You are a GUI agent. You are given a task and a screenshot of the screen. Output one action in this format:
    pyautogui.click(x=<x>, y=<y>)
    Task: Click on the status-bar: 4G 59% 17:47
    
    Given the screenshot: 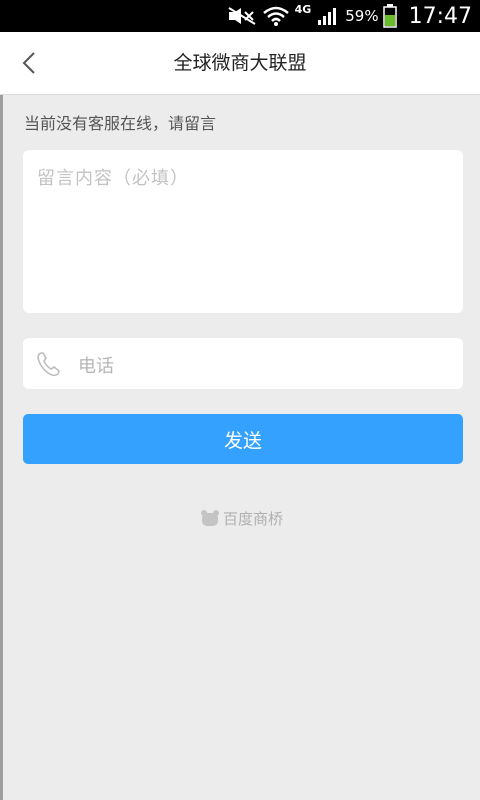 What is the action you would take?
    pyautogui.click(x=240, y=16)
    